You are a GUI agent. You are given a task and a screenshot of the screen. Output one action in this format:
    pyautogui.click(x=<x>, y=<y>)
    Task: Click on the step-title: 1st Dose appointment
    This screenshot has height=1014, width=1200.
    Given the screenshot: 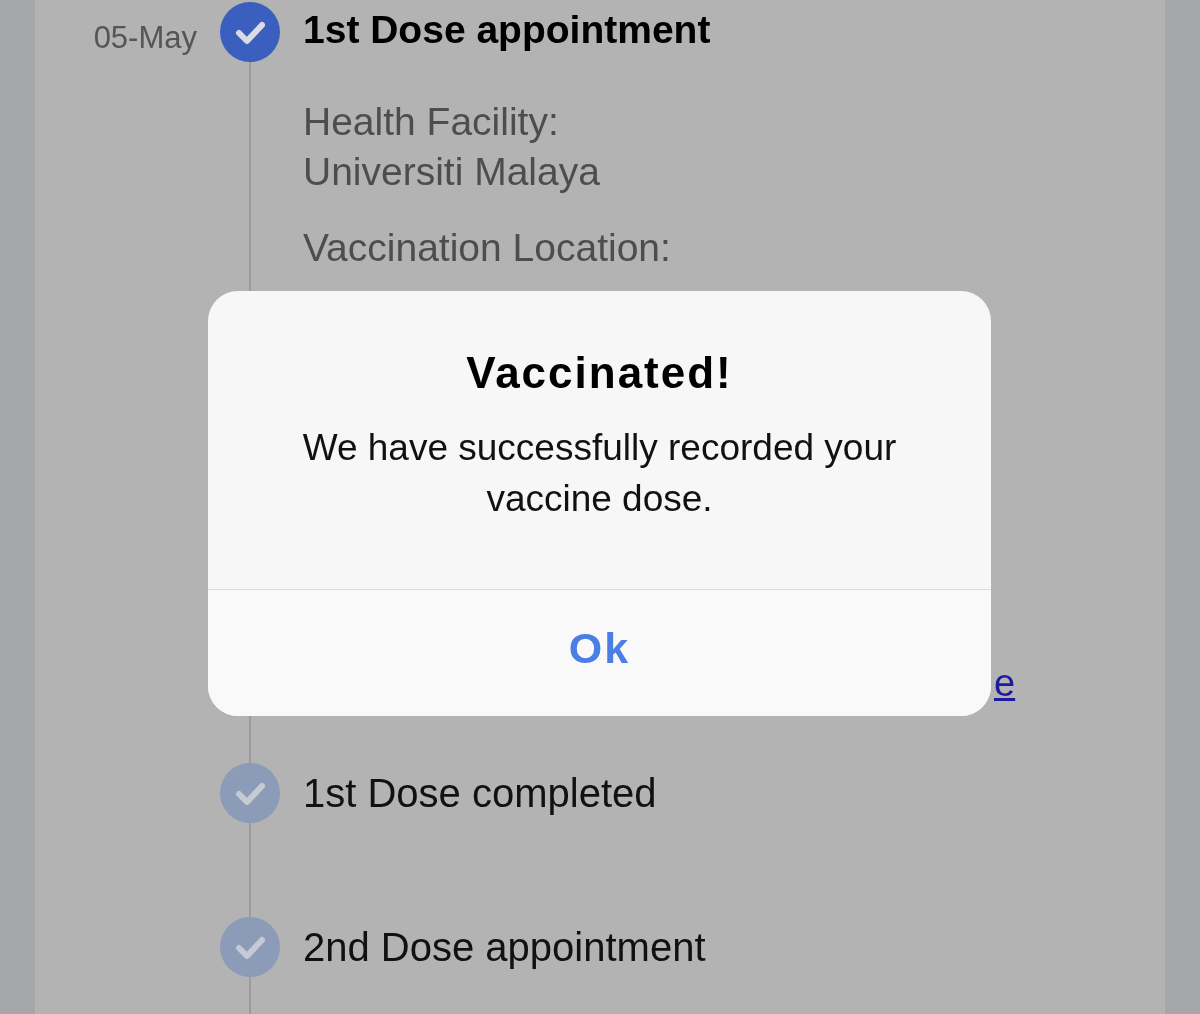 What is the action you would take?
    pyautogui.click(x=507, y=30)
    